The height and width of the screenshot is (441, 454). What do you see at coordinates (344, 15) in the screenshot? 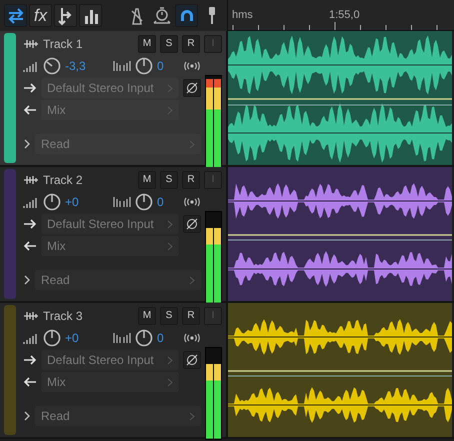
I see `ruler-time-label: 1:55,0` at bounding box center [344, 15].